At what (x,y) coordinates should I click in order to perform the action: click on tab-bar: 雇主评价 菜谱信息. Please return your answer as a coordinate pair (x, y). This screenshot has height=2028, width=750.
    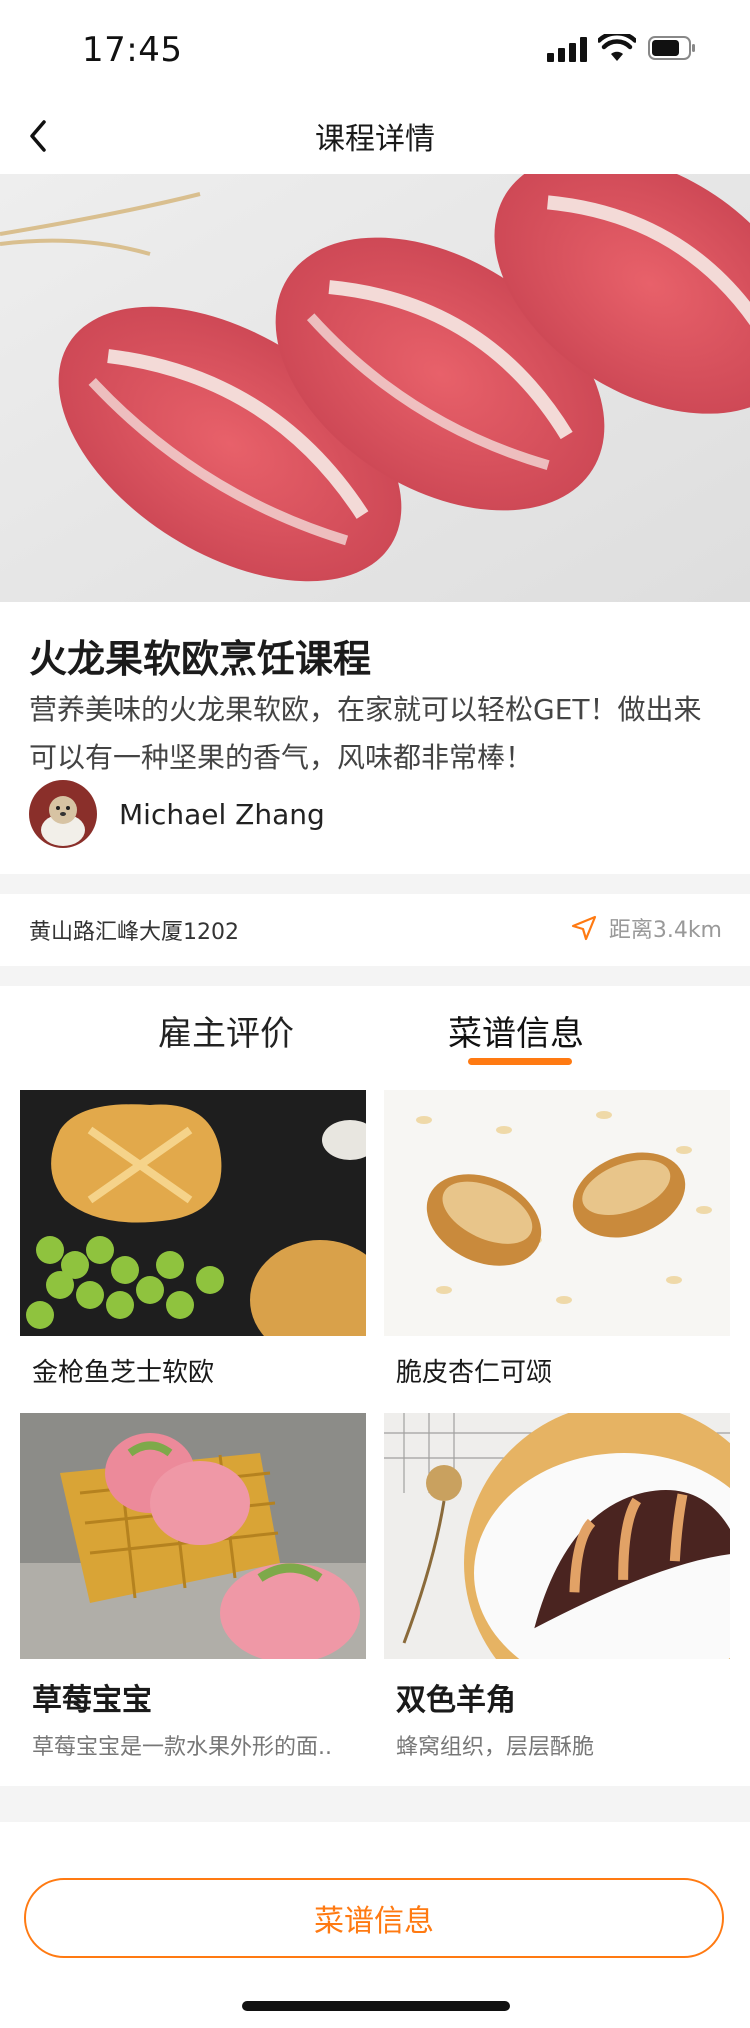
    Looking at the image, I should click on (375, 1036).